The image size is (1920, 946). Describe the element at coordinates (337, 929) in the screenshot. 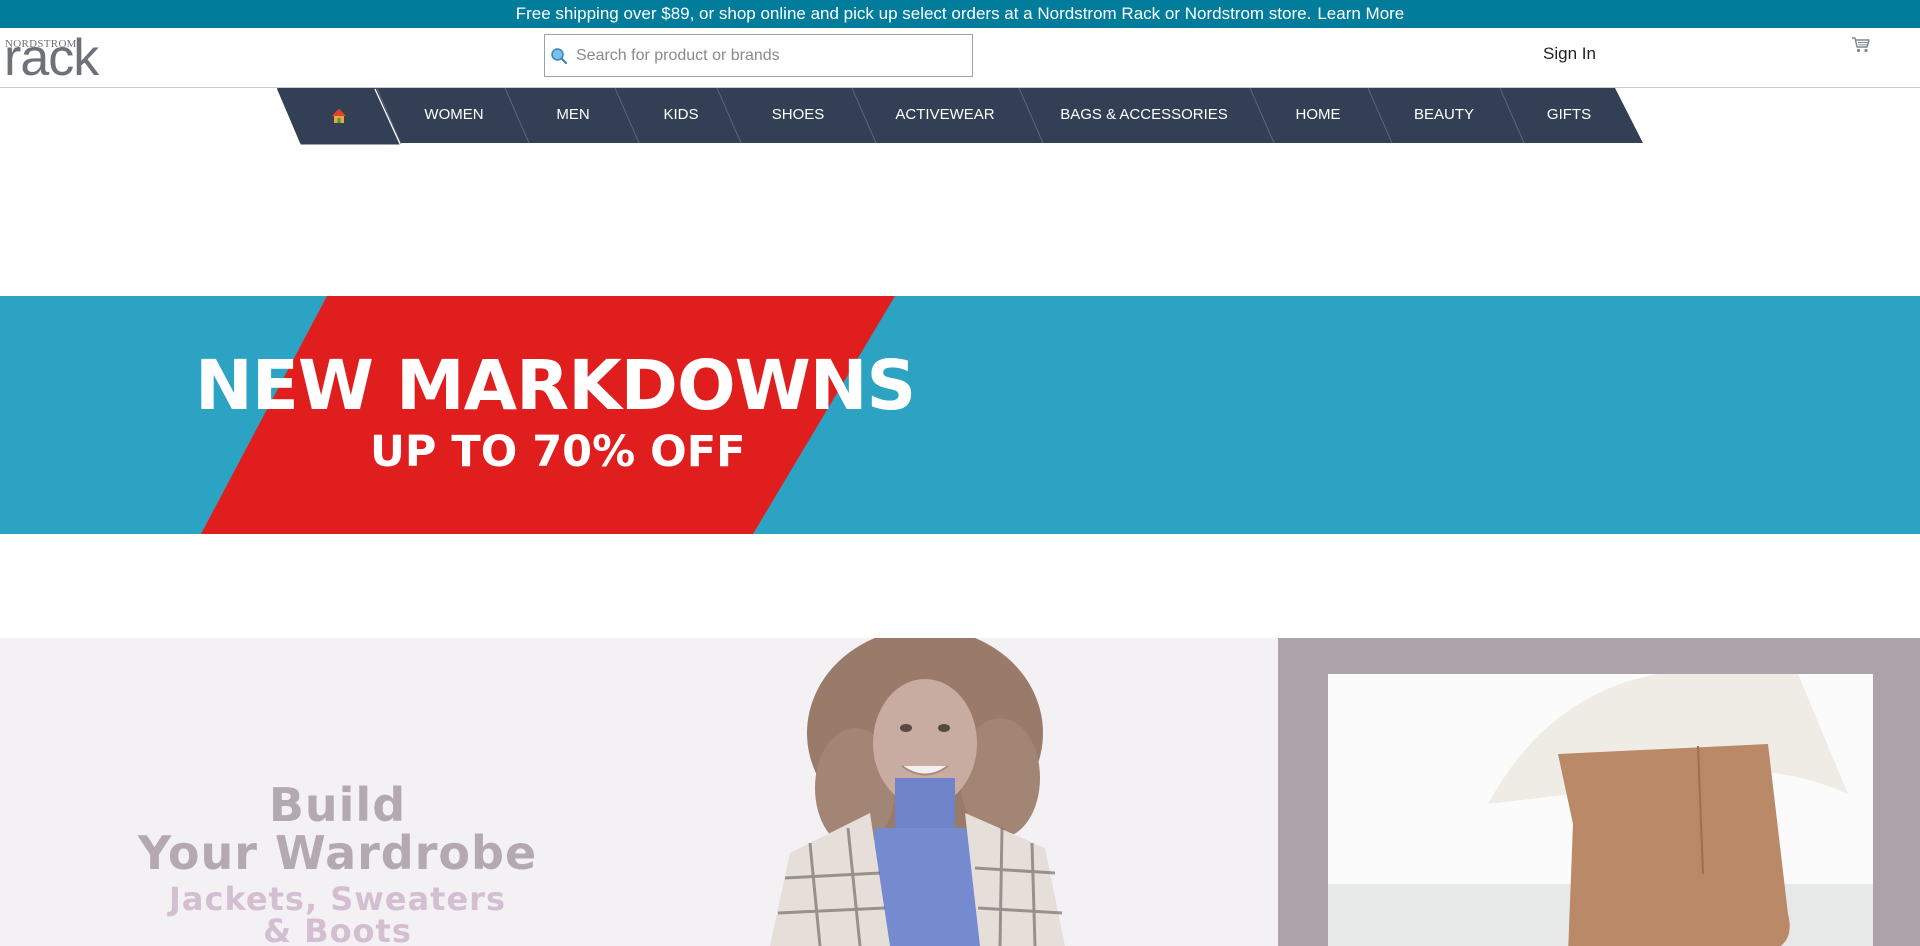

I see `hero-subtitle-line2: & Boots` at that location.